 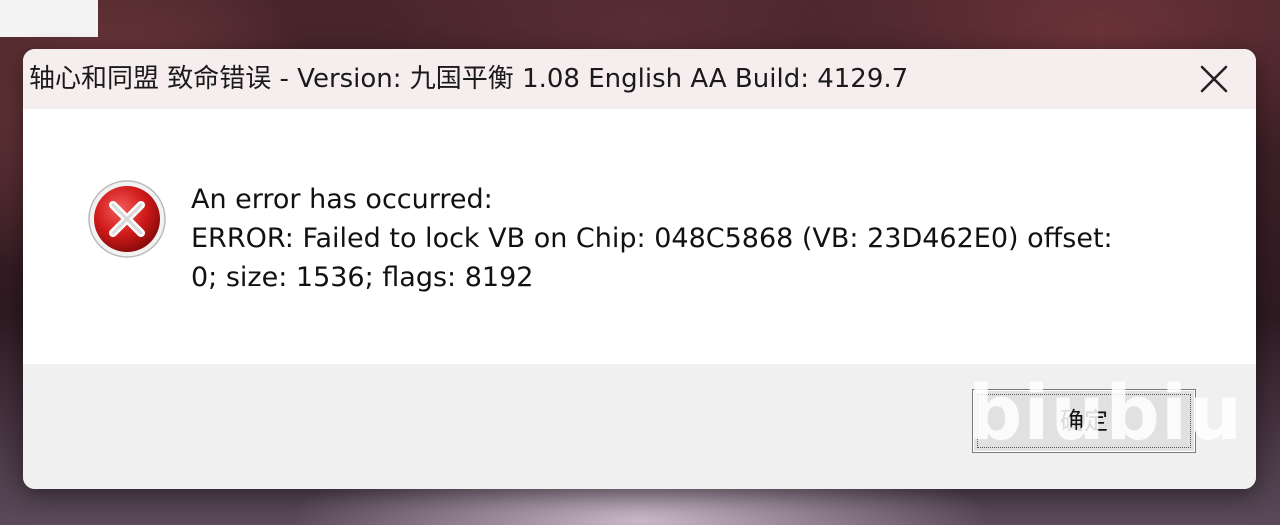 I want to click on ok-button: 确定, so click(x=1084, y=421).